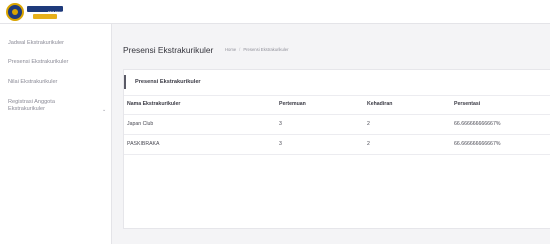  I want to click on sidebar-item-label: Jadwal Ekstrakurikuler, so click(36, 43).